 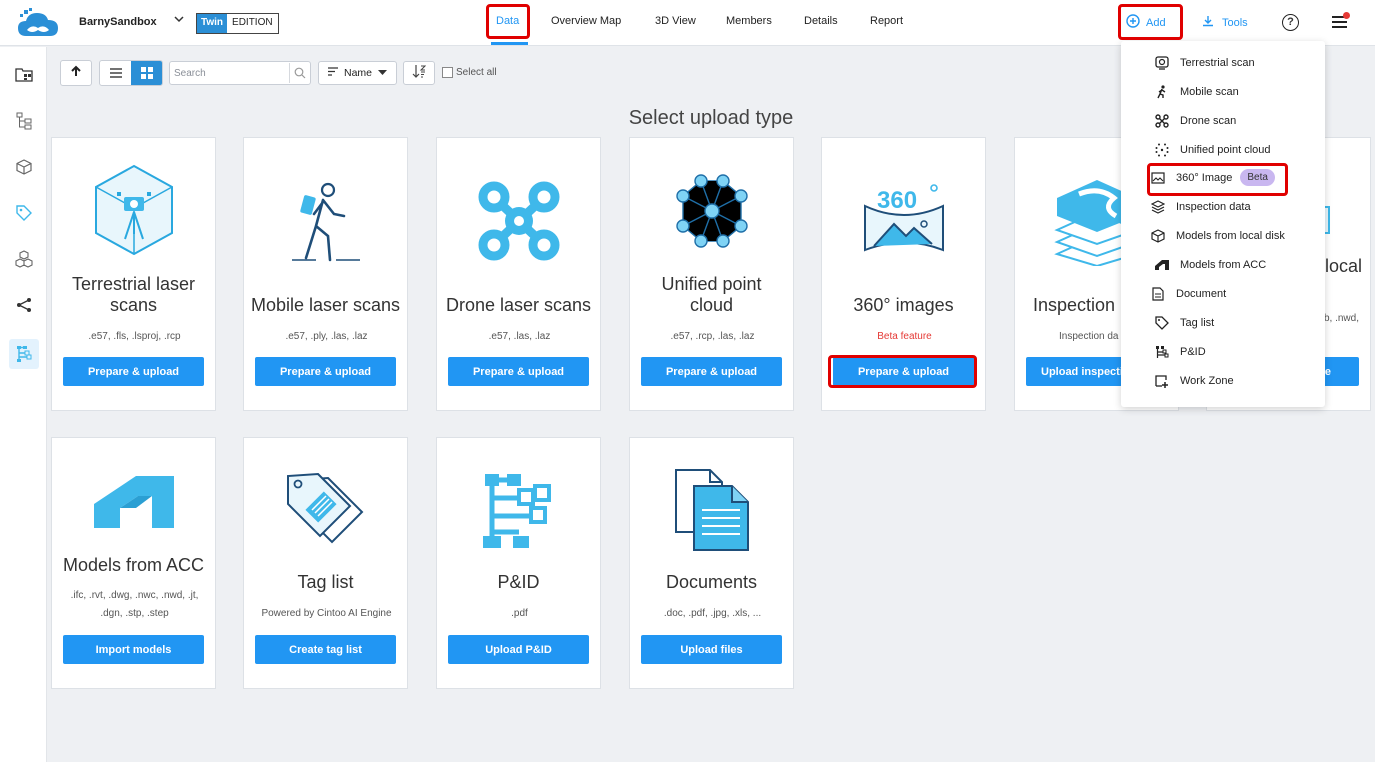 What do you see at coordinates (1146, 22) in the screenshot?
I see `add-button: Add` at bounding box center [1146, 22].